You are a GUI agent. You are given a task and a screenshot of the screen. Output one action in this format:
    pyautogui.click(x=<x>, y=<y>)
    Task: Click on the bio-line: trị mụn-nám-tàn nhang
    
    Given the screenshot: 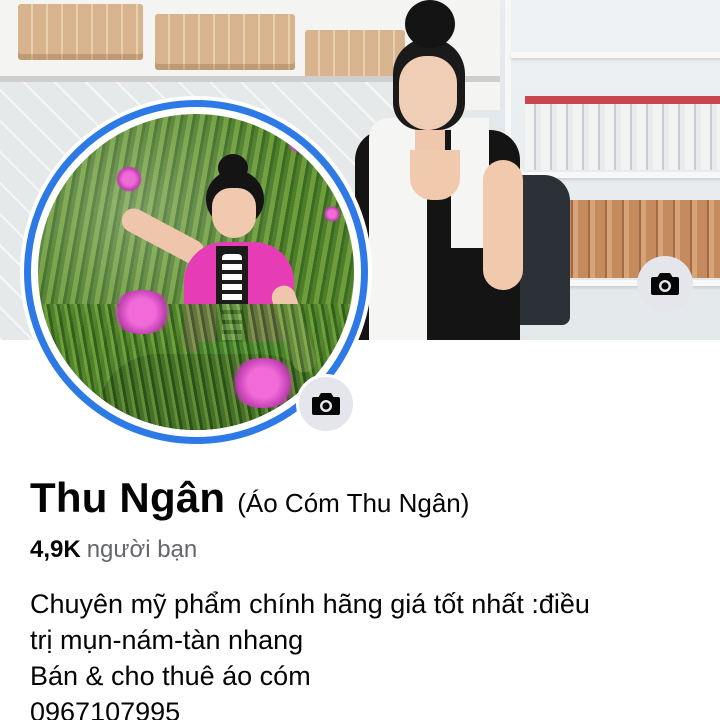 What is the action you would take?
    pyautogui.click(x=167, y=640)
    